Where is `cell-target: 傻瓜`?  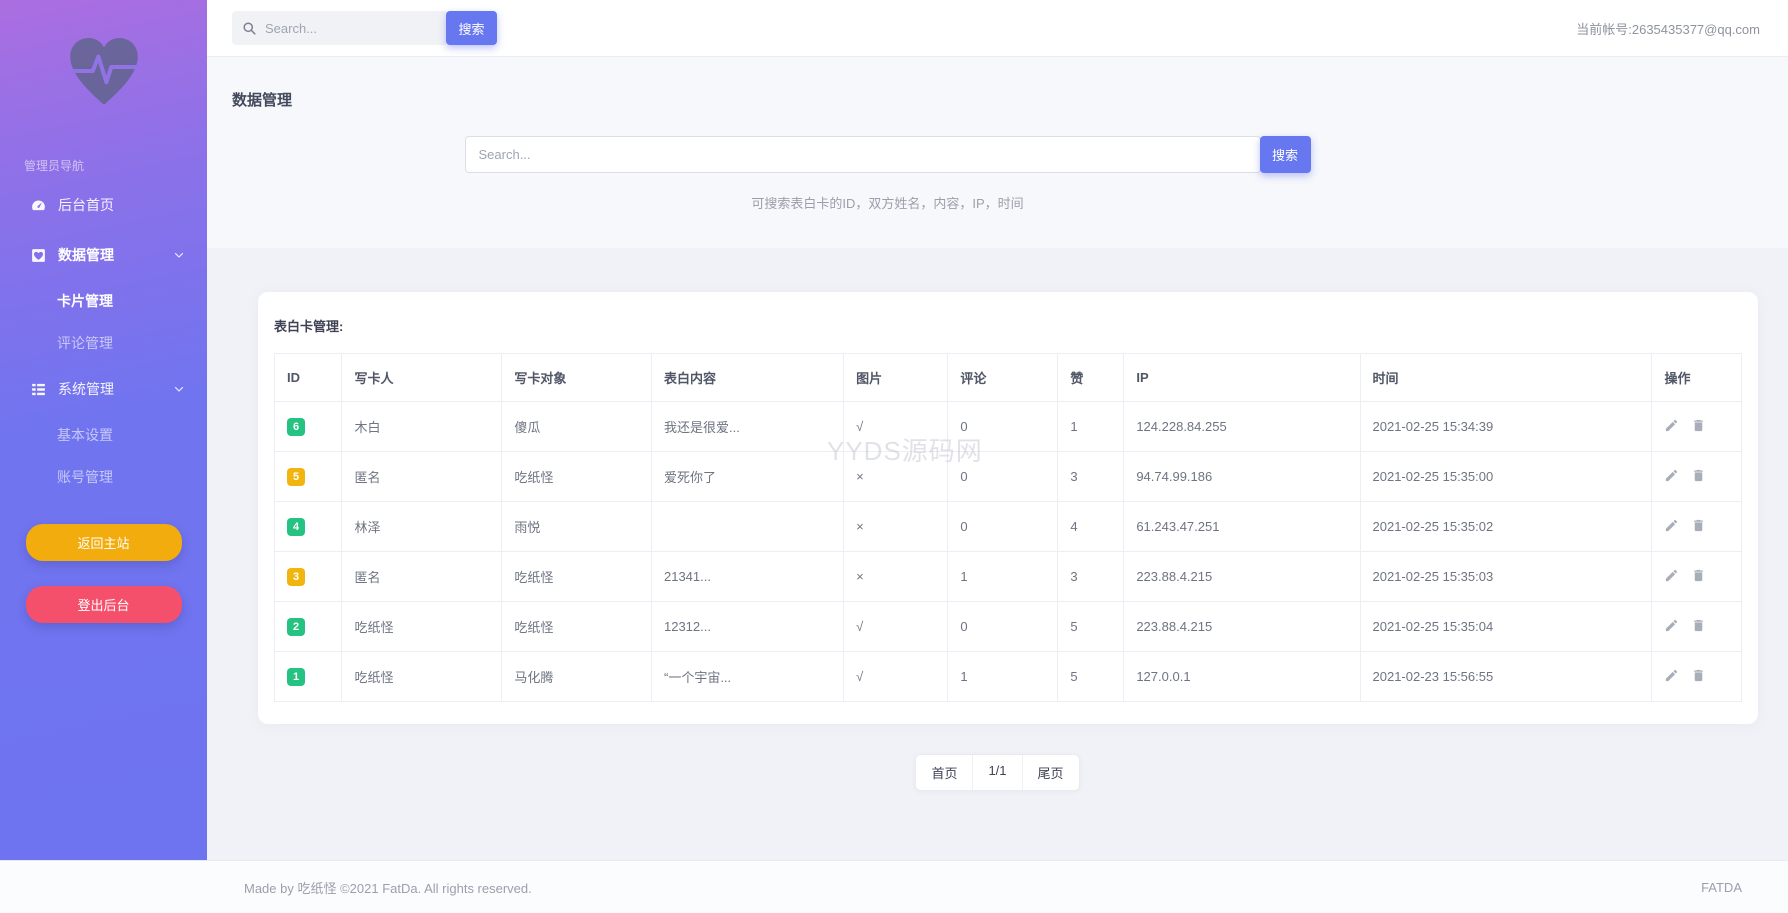 cell-target: 傻瓜 is located at coordinates (576, 426).